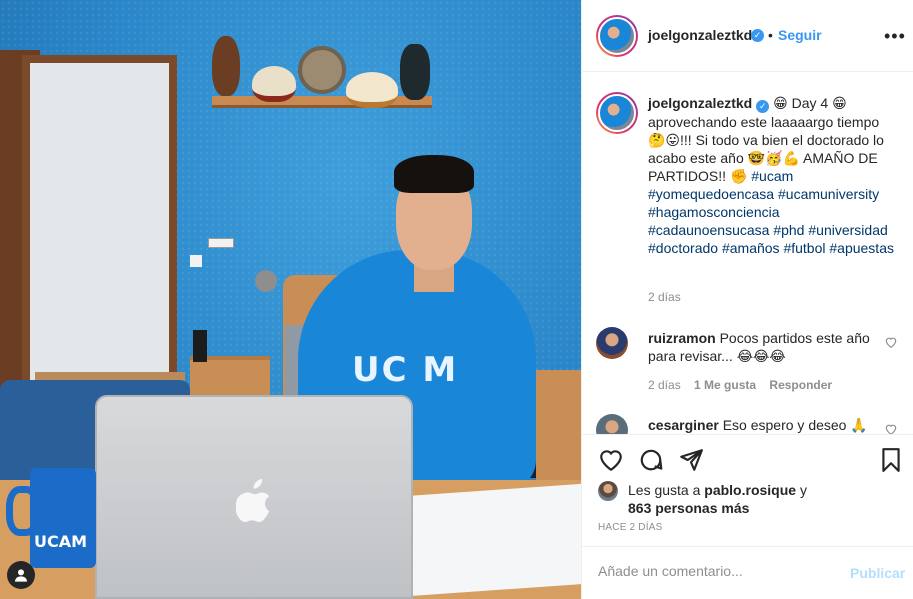  I want to click on wall-shelf, so click(322, 102).